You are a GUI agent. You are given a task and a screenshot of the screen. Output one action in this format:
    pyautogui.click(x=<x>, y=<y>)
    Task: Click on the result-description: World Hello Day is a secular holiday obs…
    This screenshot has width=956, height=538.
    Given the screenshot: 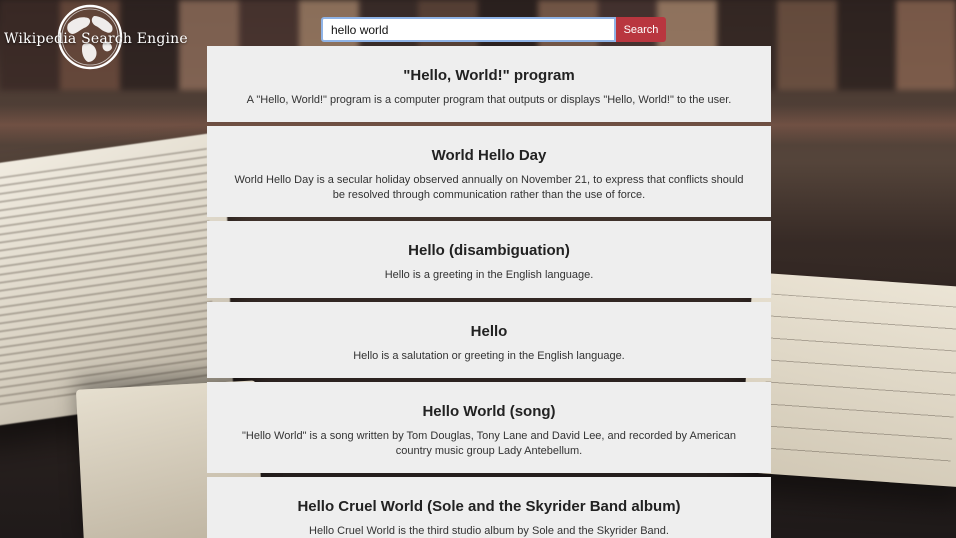 What is the action you would take?
    pyautogui.click(x=489, y=187)
    